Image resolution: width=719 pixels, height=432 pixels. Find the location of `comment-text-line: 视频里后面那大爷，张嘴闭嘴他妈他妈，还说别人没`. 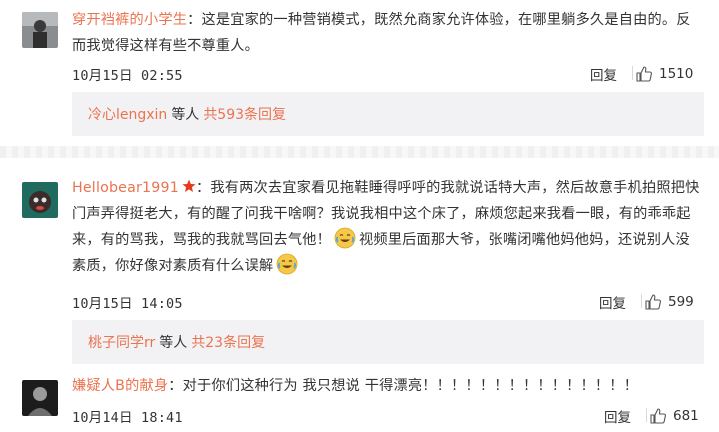

comment-text-line: 视频里后面那大爷，张嘴闭嘴他妈他妈，还说别人没 is located at coordinates (524, 240).